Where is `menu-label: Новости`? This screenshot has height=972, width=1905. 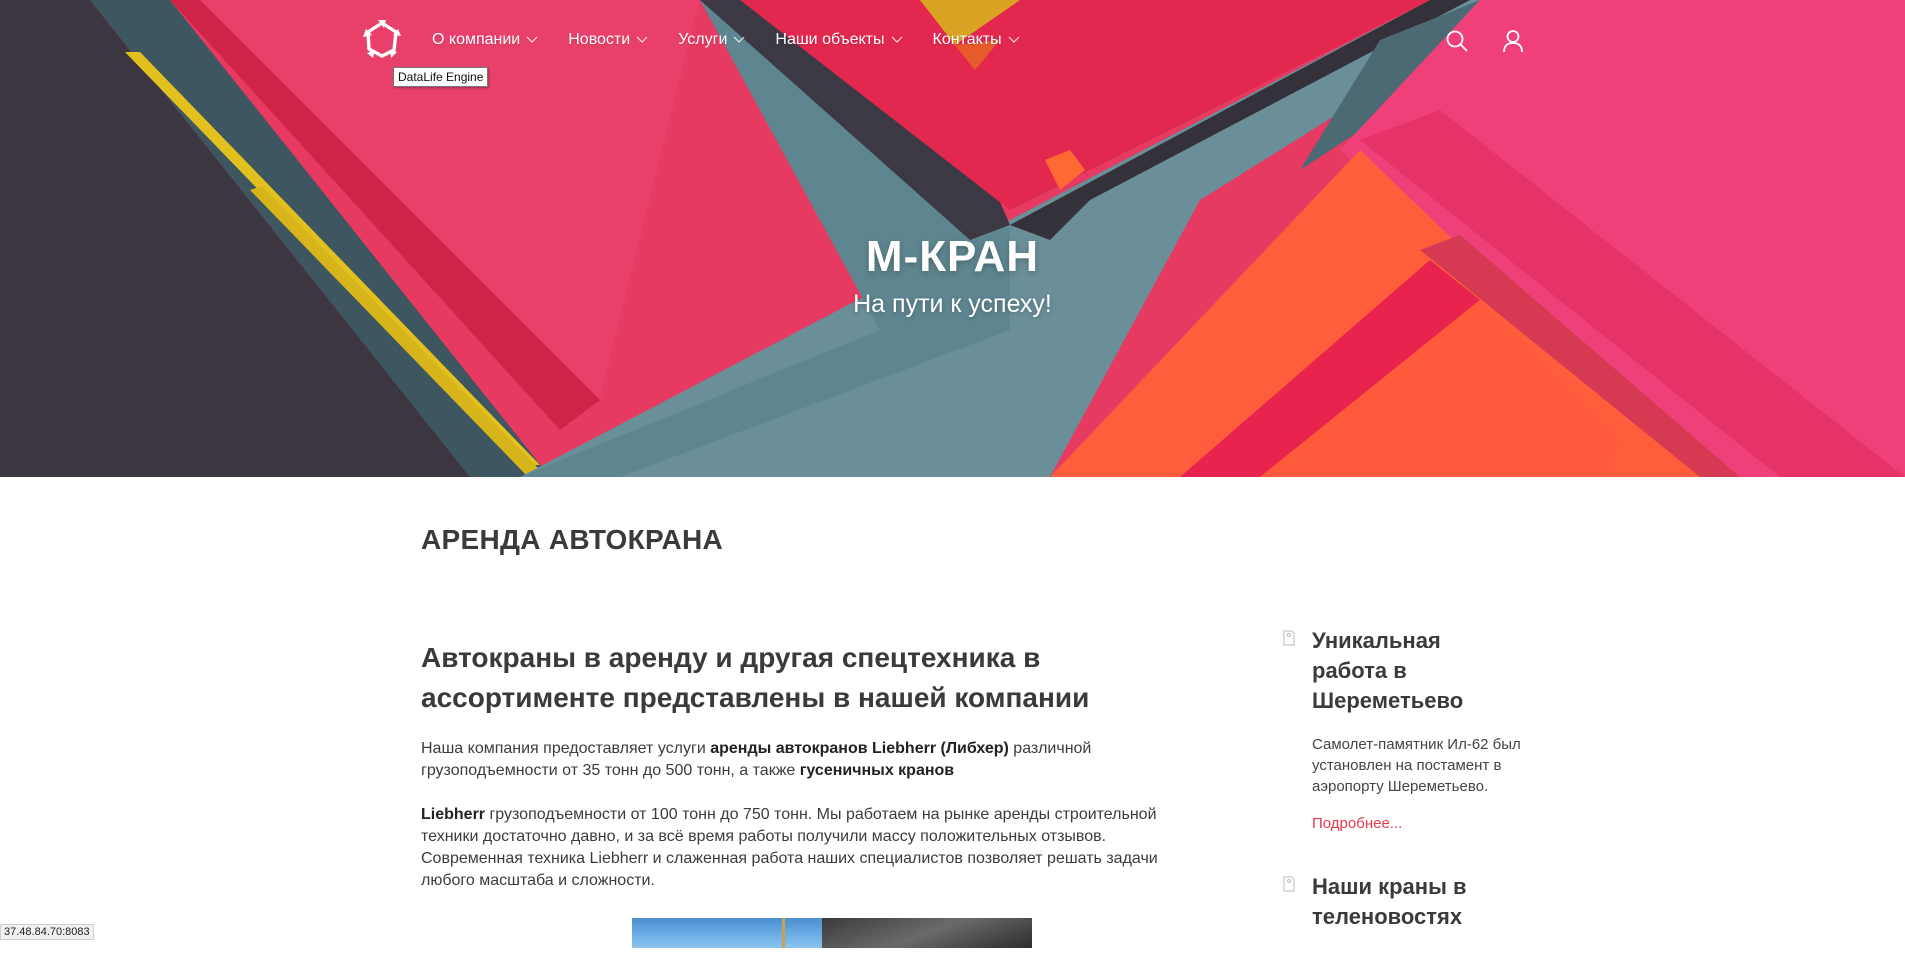
menu-label: Новости is located at coordinates (599, 39).